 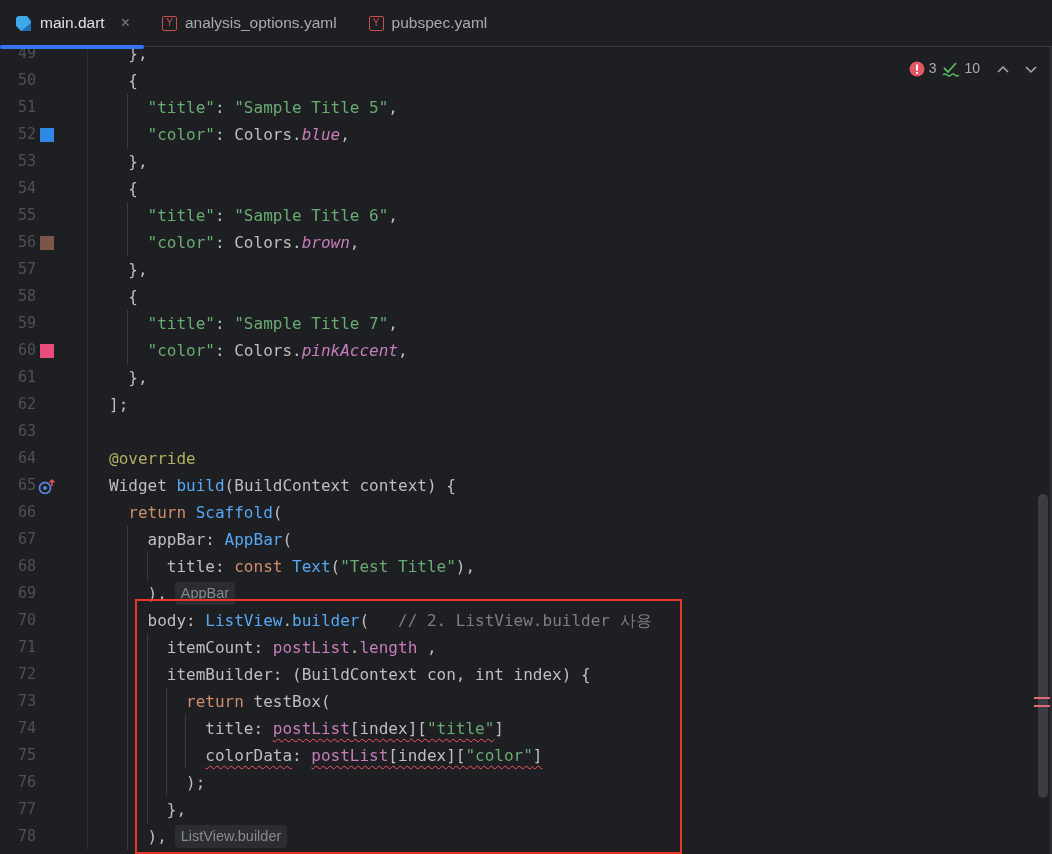 What do you see at coordinates (249, 23) in the screenshot?
I see `file-tab: Y analysis_options.yaml` at bounding box center [249, 23].